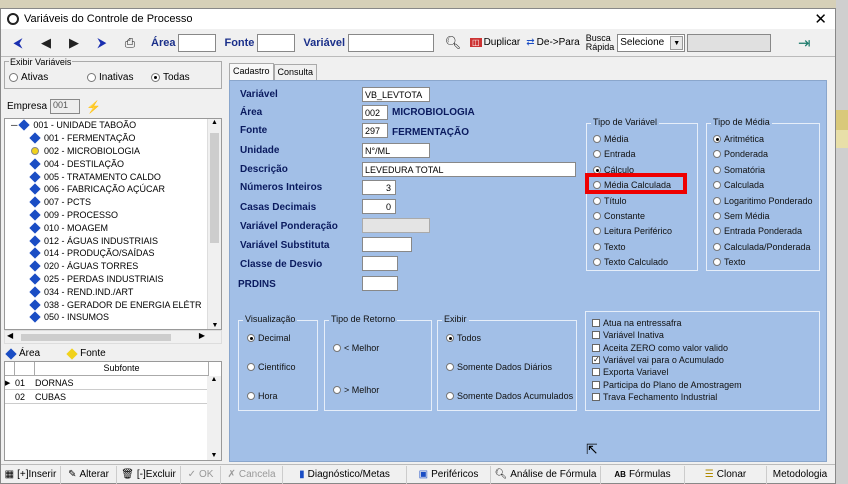  I want to click on diagnostico-metas-button: ▮ Diagnóstico/Metas, so click(345, 474).